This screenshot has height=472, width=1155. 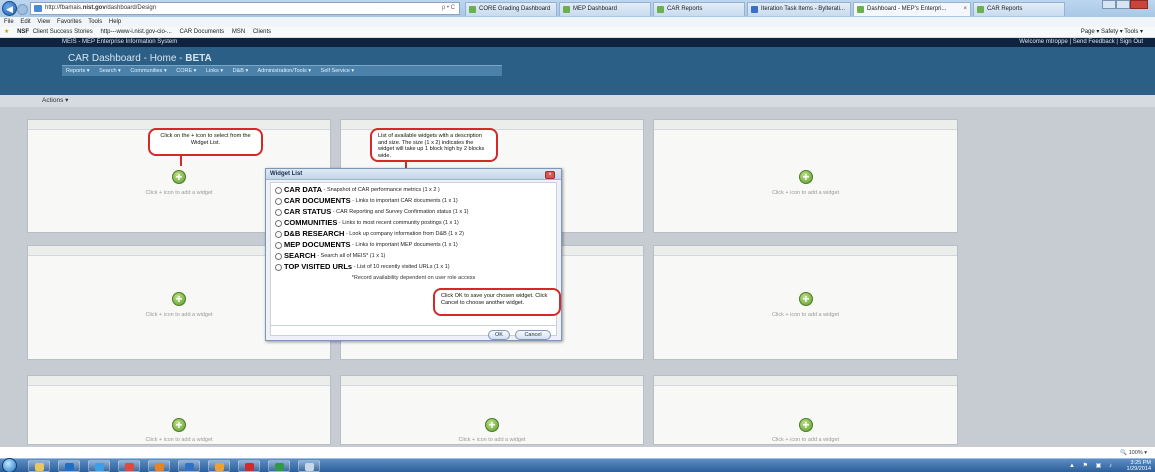 What do you see at coordinates (189, 466) in the screenshot?
I see `taskbar-lync` at bounding box center [189, 466].